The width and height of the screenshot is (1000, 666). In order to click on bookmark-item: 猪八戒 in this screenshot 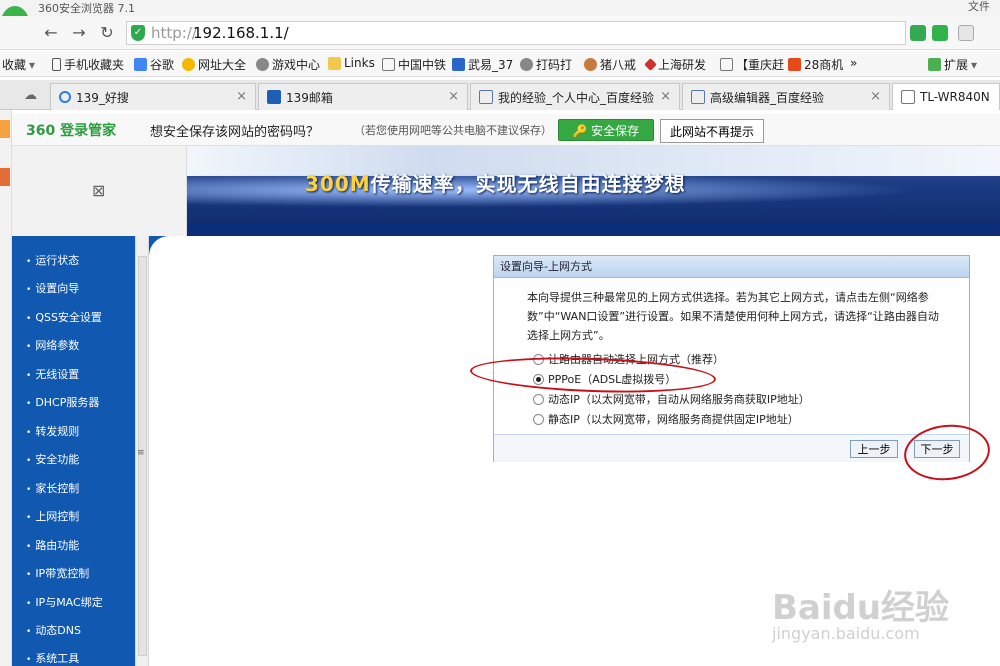, I will do `click(610, 64)`.